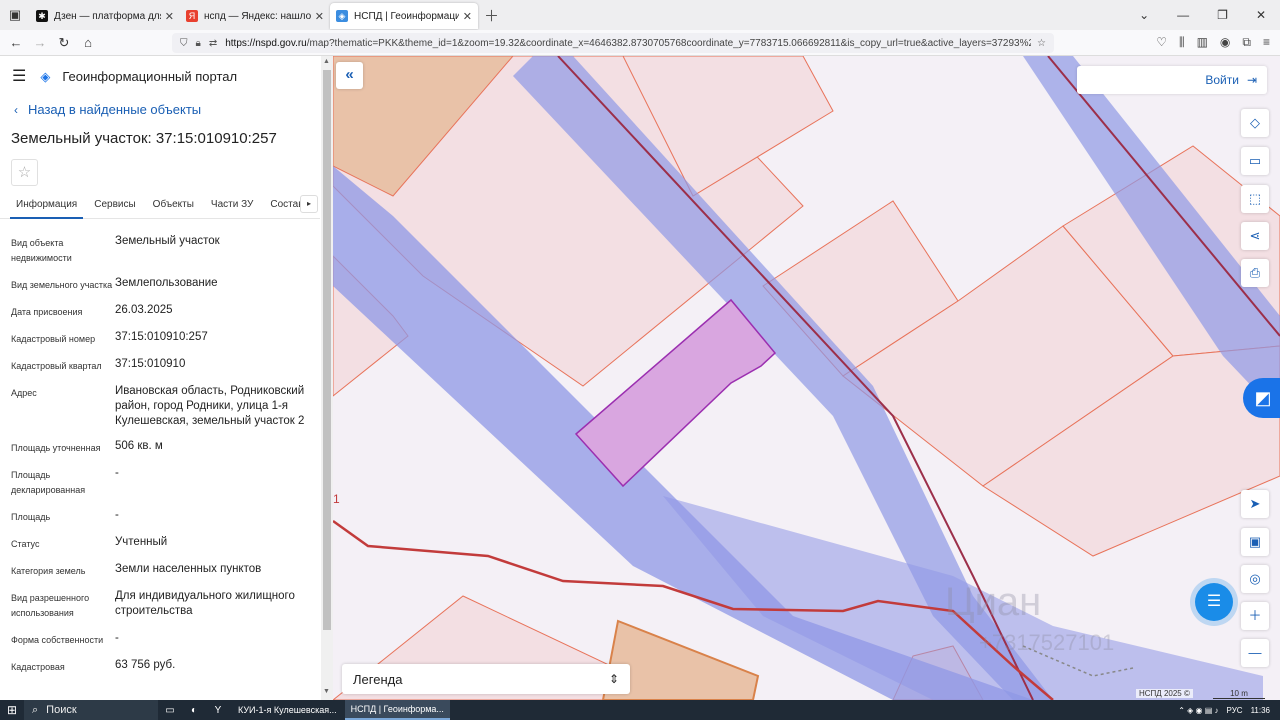  Describe the element at coordinates (192, 16) in the screenshot. I see `yandex-icon: Я` at that location.